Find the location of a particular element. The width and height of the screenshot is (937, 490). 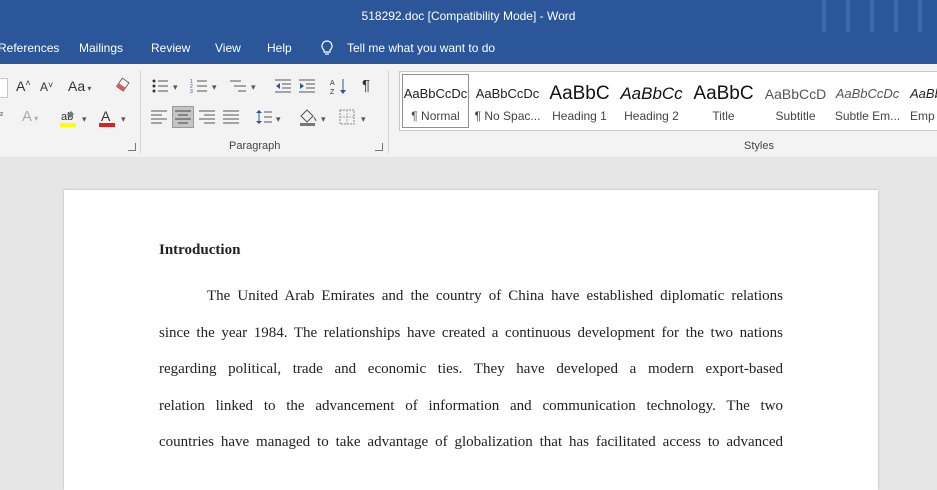

tell-me-search: Tell me what you want to do is located at coordinates (421, 48).